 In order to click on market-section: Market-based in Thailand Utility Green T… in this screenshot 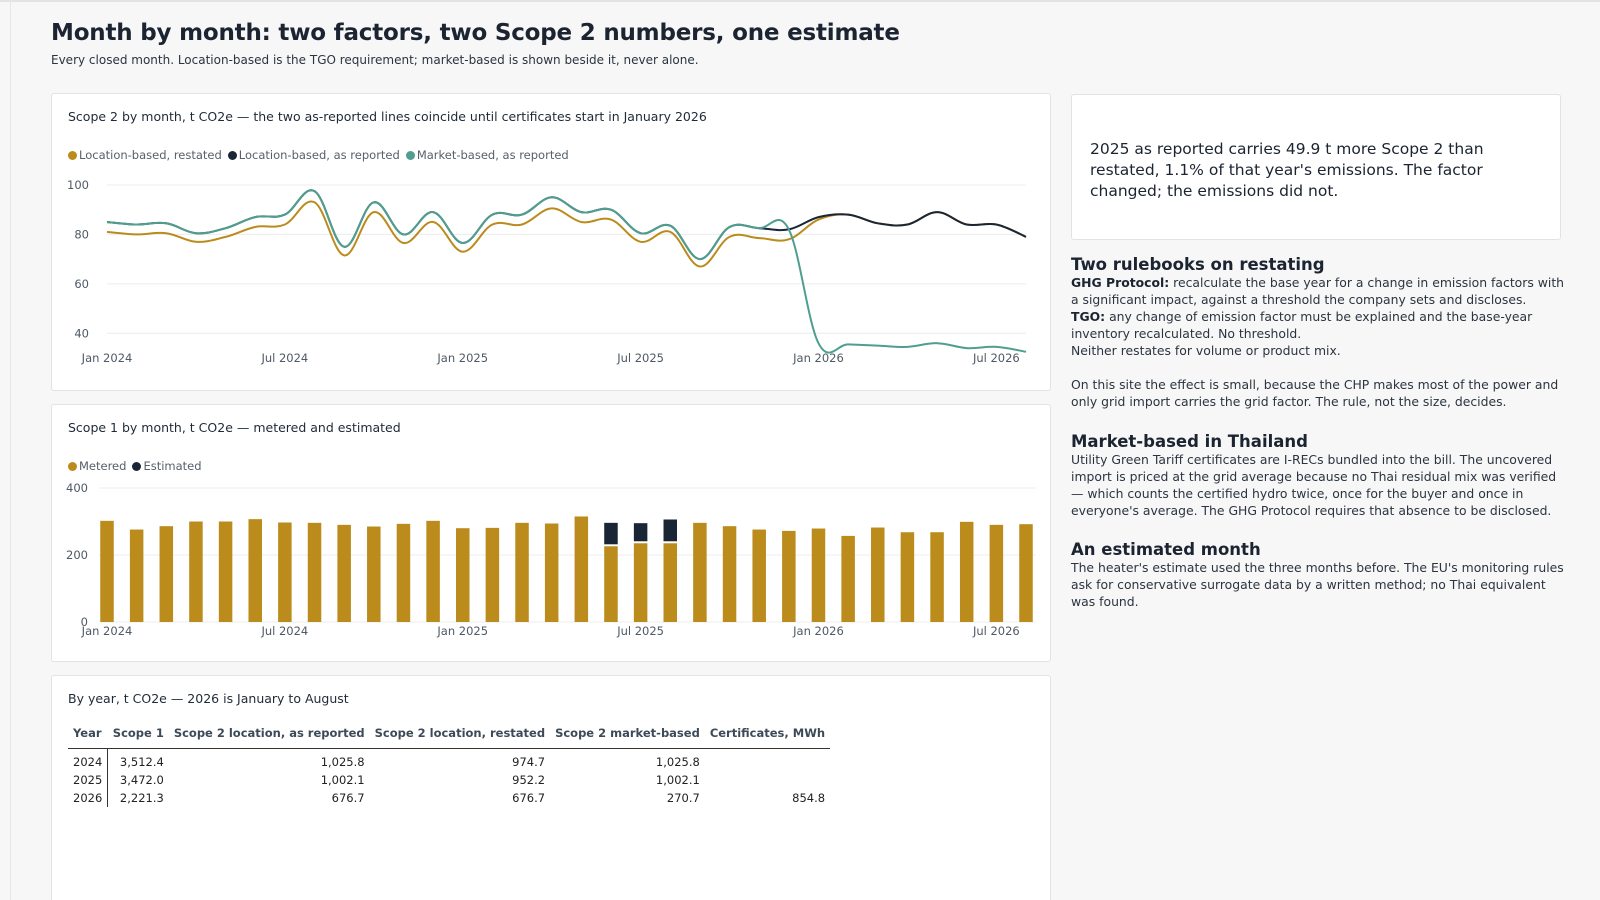, I will do `click(1321, 476)`.